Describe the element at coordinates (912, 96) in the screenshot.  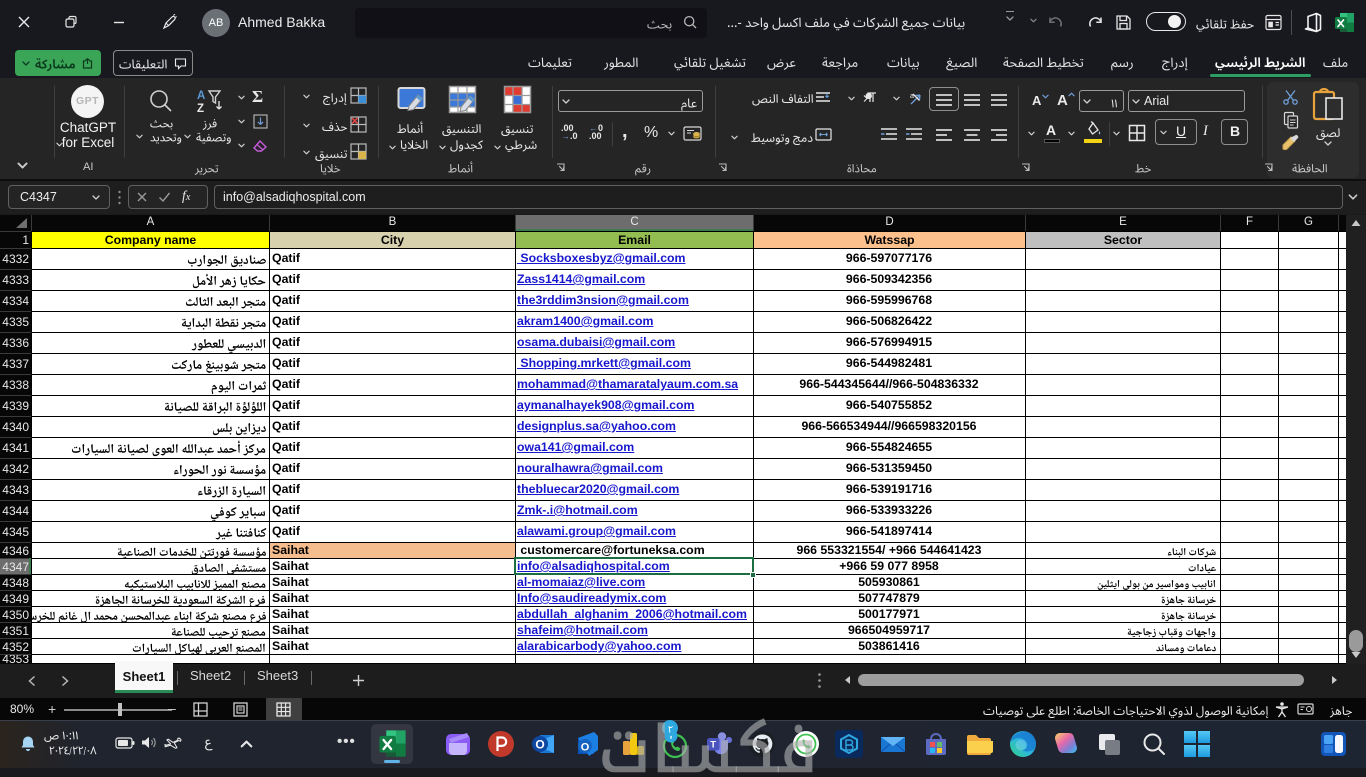
I see `svg-text: a` at that location.